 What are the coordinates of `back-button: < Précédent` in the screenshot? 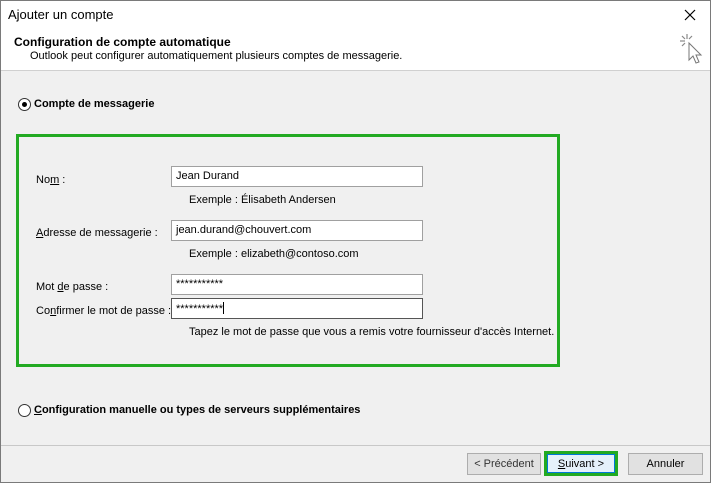 It's located at (504, 464).